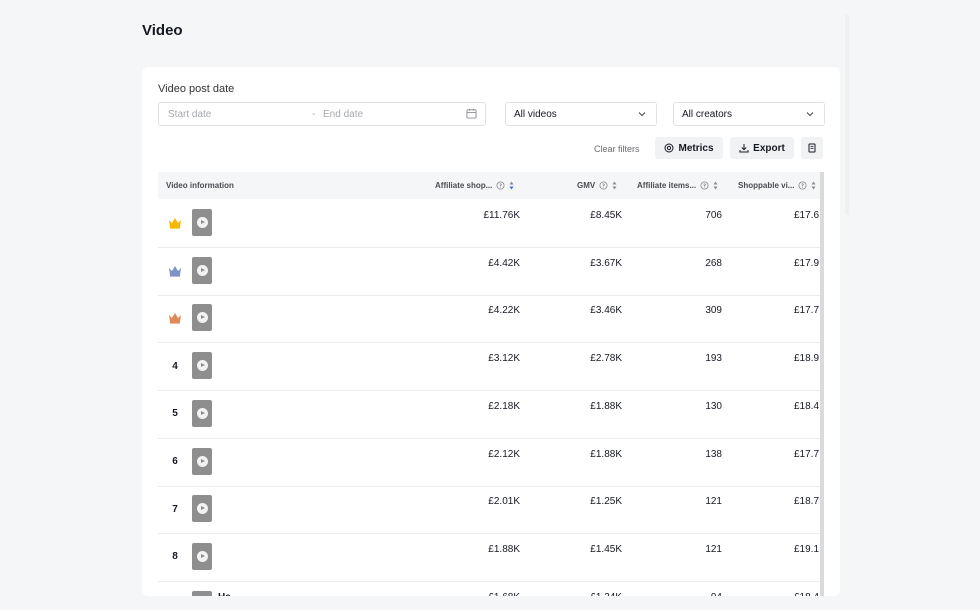  What do you see at coordinates (535, 114) in the screenshot?
I see `videos-select-value: All videos` at bounding box center [535, 114].